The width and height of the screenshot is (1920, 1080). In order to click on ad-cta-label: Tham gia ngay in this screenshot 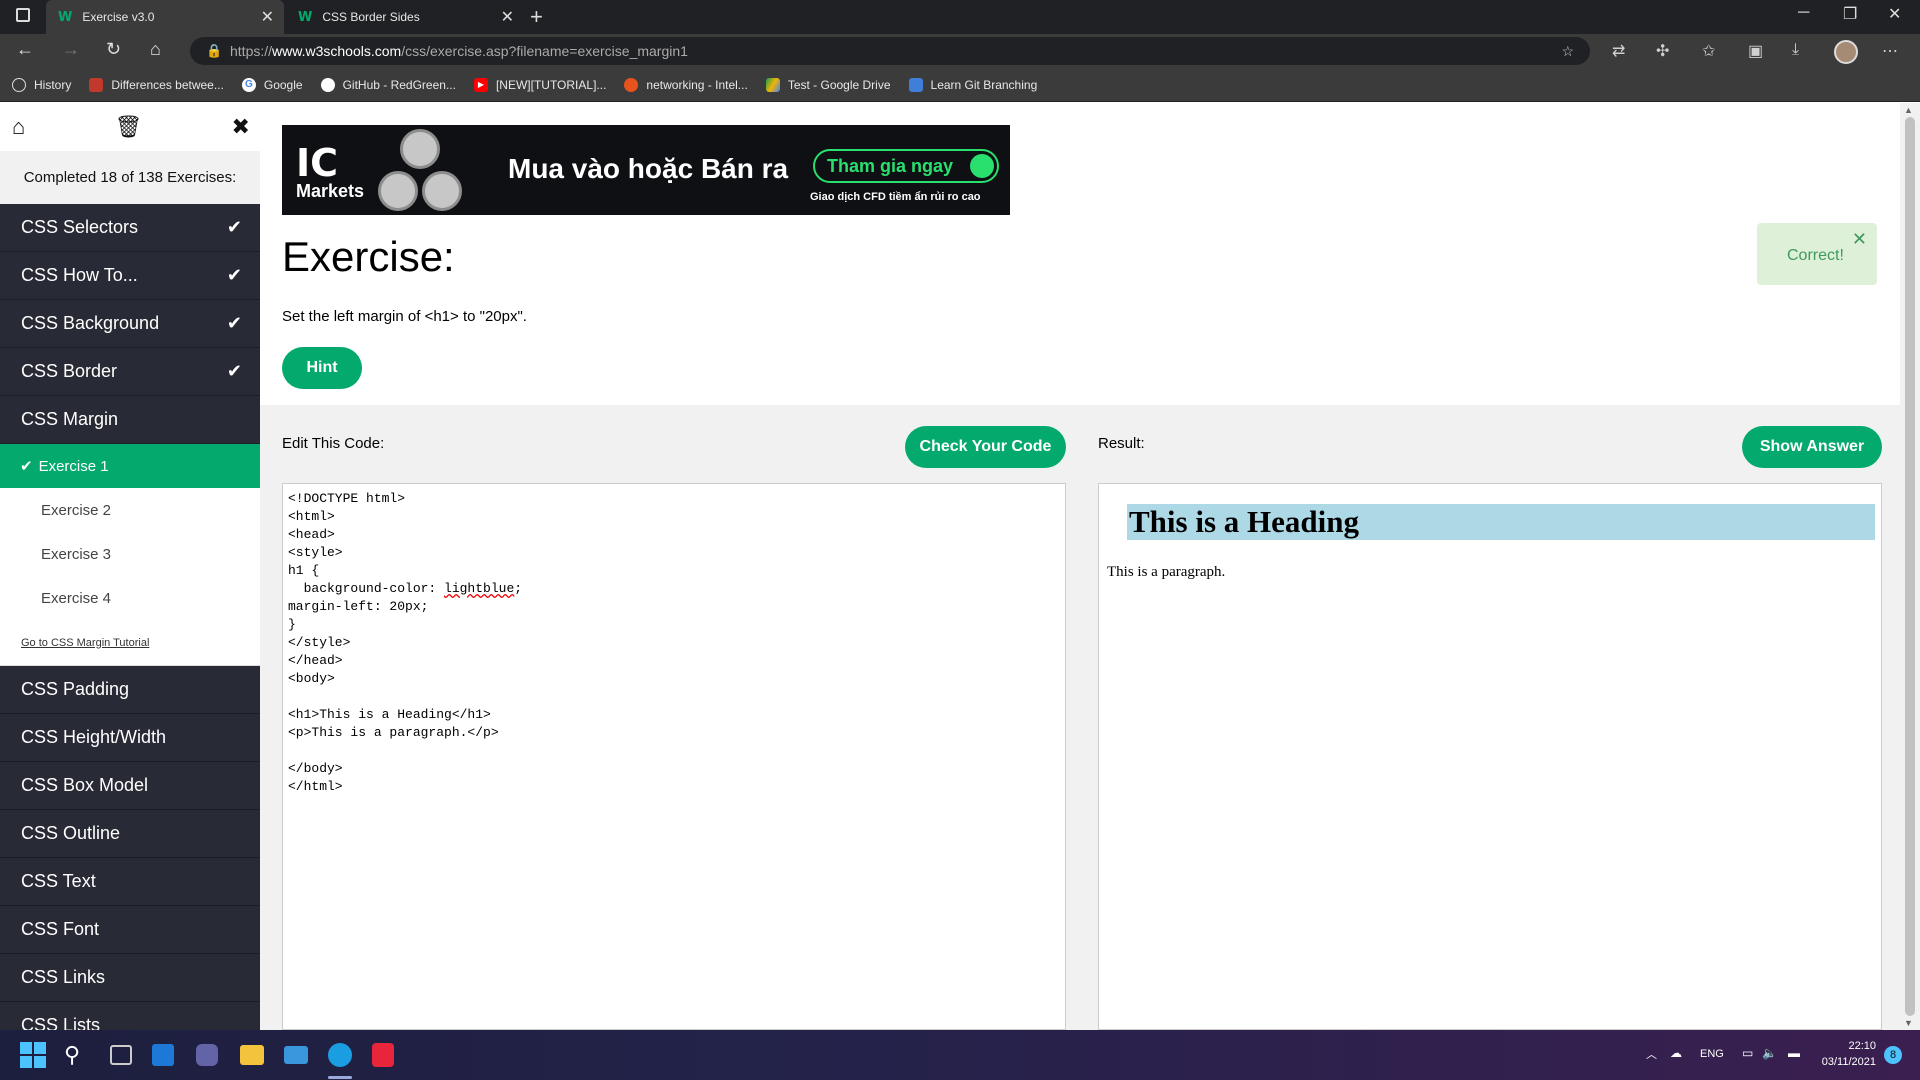, I will do `click(890, 166)`.